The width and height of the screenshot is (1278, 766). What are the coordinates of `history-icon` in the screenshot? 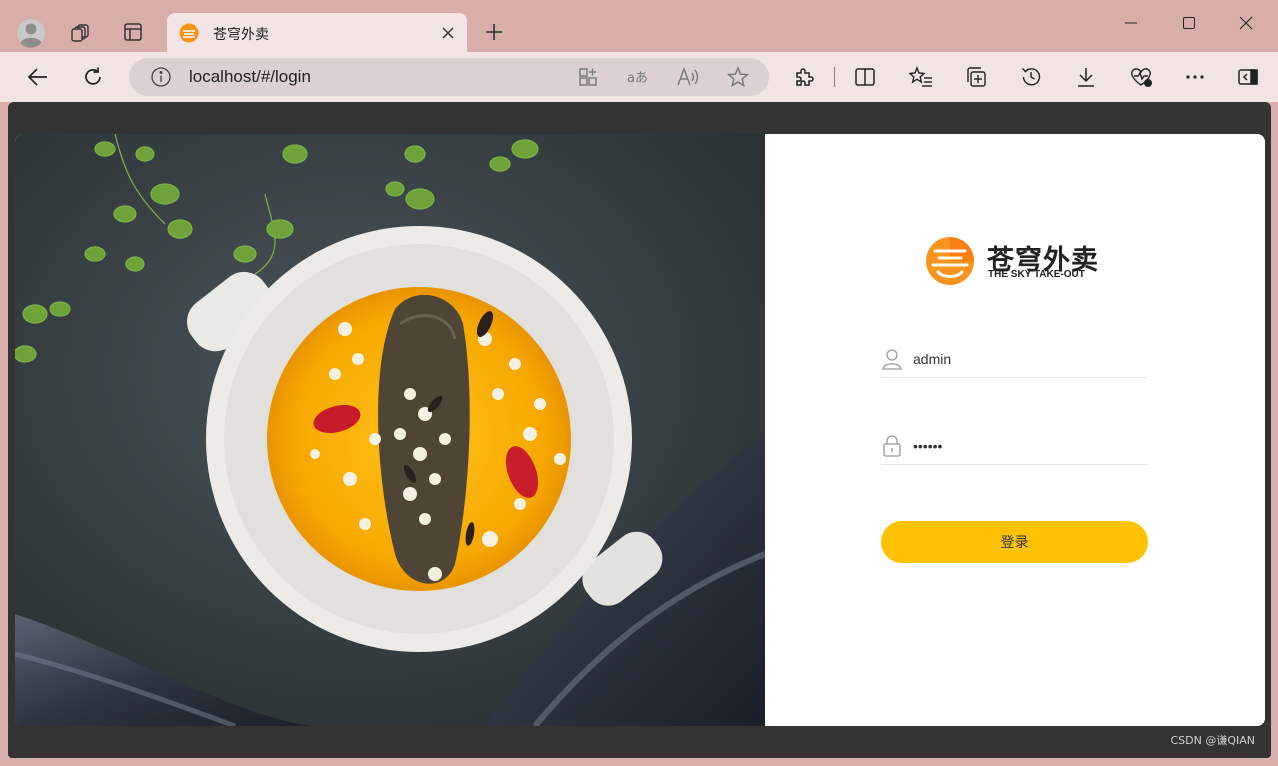 It's located at (1031, 77).